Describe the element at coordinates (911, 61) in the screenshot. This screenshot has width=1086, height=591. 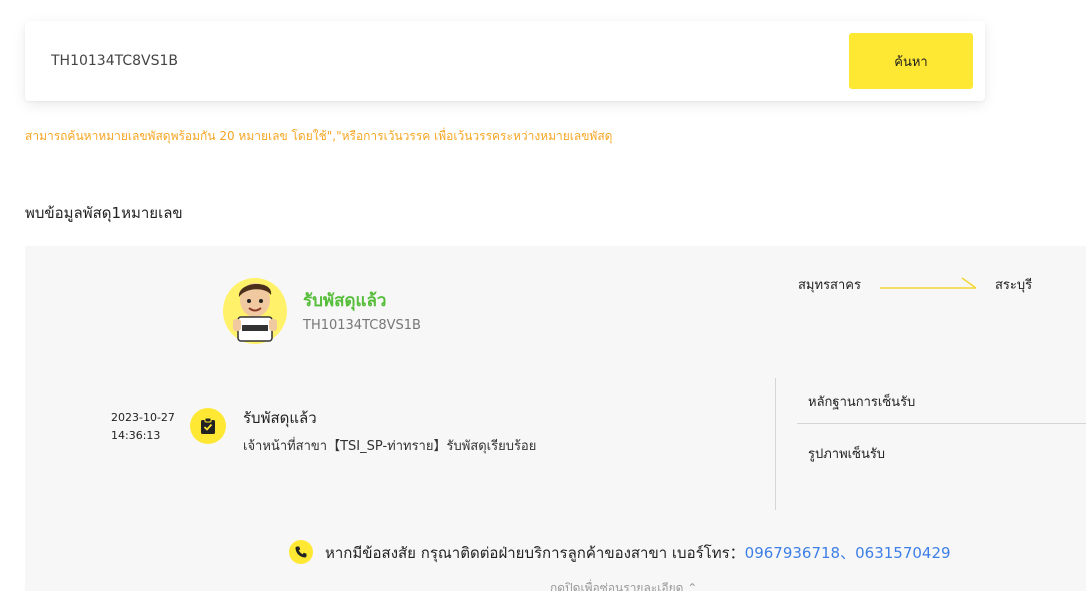
I see `search-button: ค้นหา` at that location.